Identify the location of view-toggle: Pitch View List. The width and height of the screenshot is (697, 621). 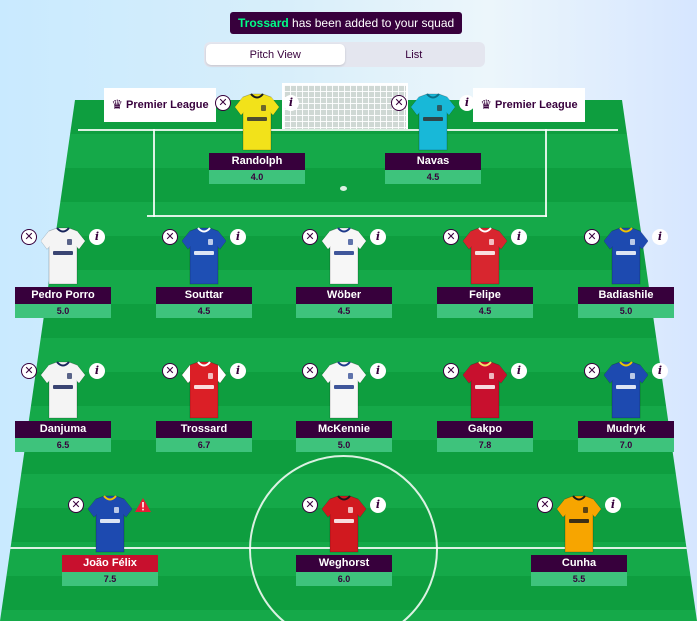
(344, 54).